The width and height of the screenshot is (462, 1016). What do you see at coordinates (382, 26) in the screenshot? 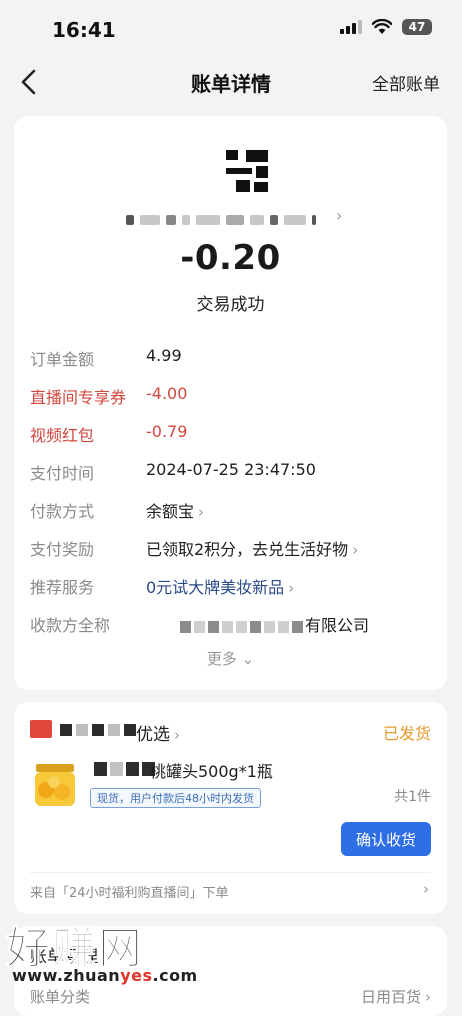
I see `wifi-icon` at bounding box center [382, 26].